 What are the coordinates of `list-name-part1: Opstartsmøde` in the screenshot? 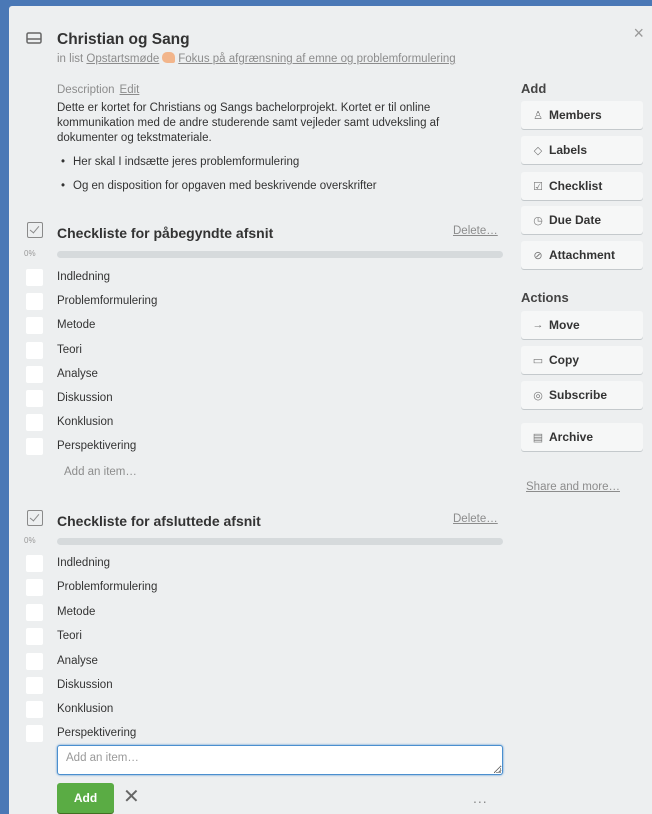 It's located at (123, 59).